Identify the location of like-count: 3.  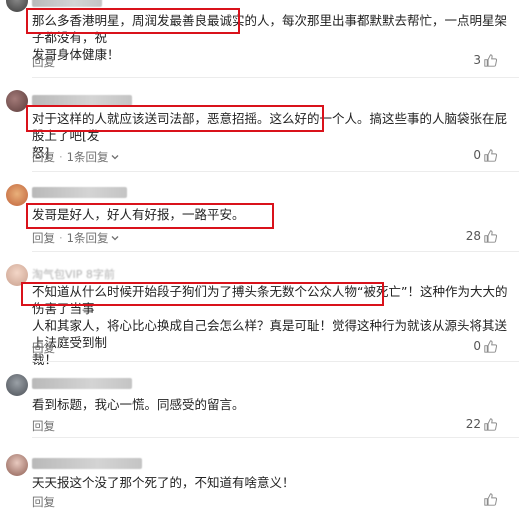
(477, 60).